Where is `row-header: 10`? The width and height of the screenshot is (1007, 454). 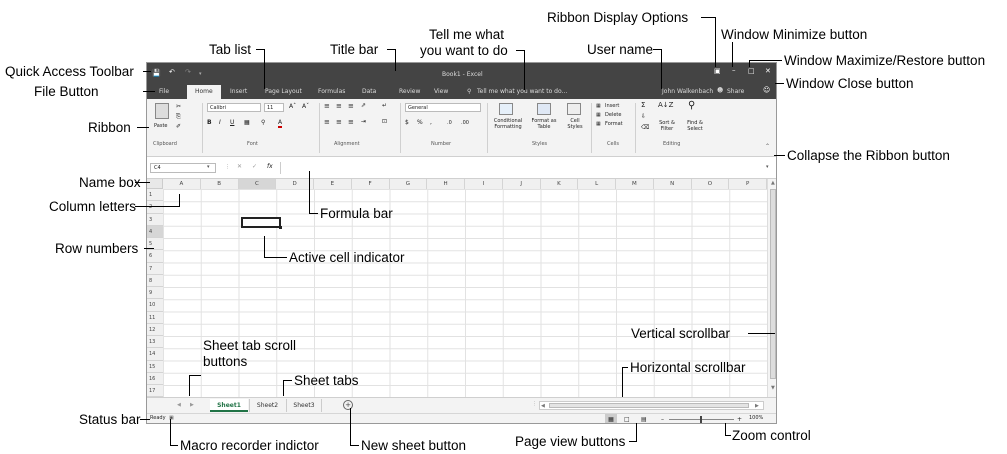 row-header: 10 is located at coordinates (155, 305).